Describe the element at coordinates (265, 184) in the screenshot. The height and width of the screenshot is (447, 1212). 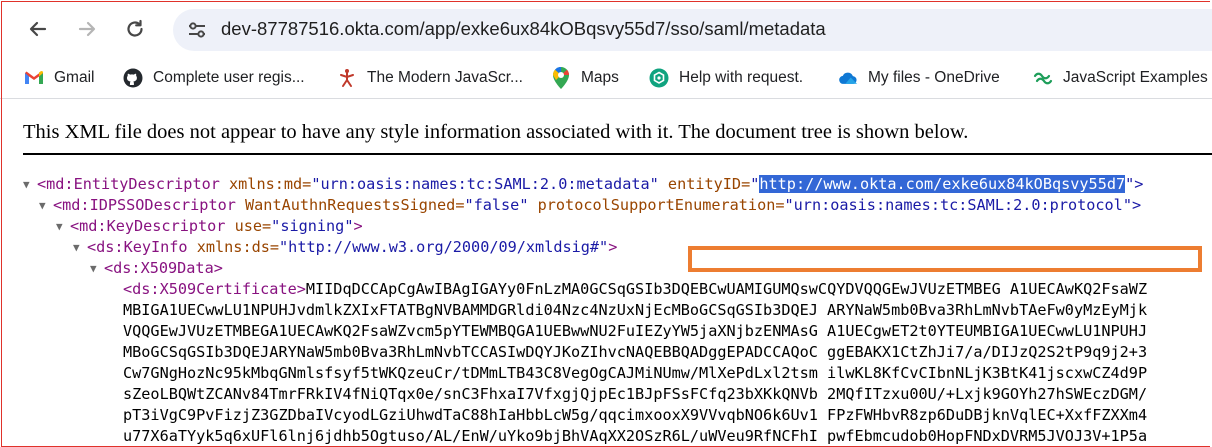
I see `xml-attr: xmlns:md=` at that location.